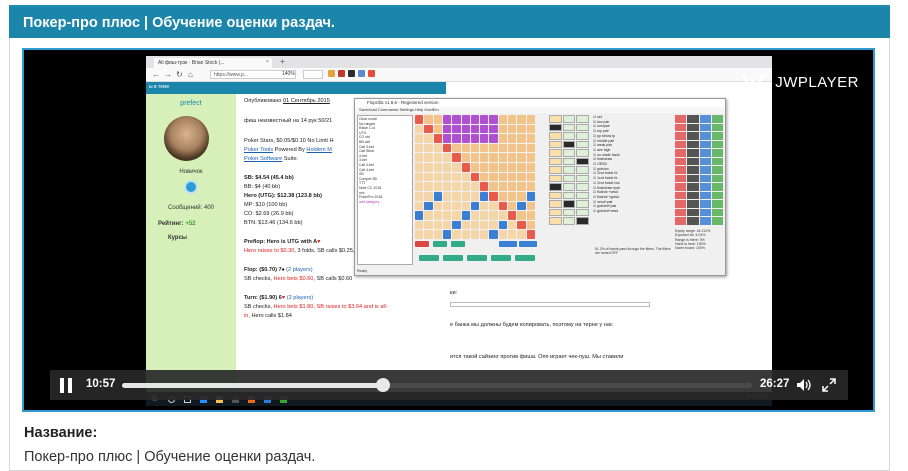  What do you see at coordinates (805, 385) in the screenshot?
I see `volume-icon` at bounding box center [805, 385].